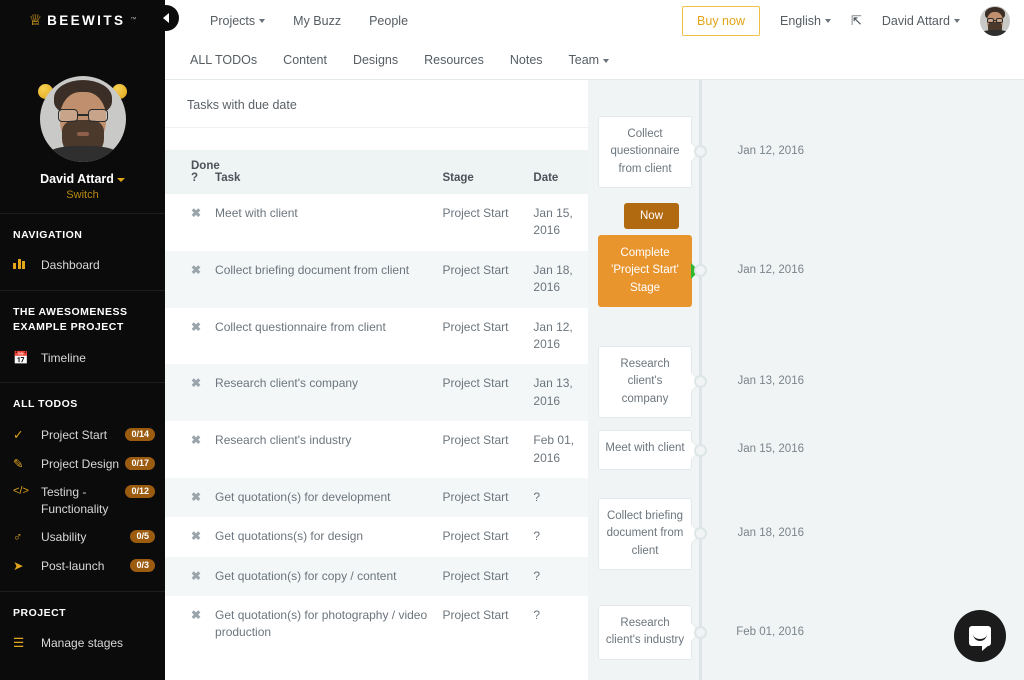  I want to click on buy-now-button: Buy now, so click(721, 20).